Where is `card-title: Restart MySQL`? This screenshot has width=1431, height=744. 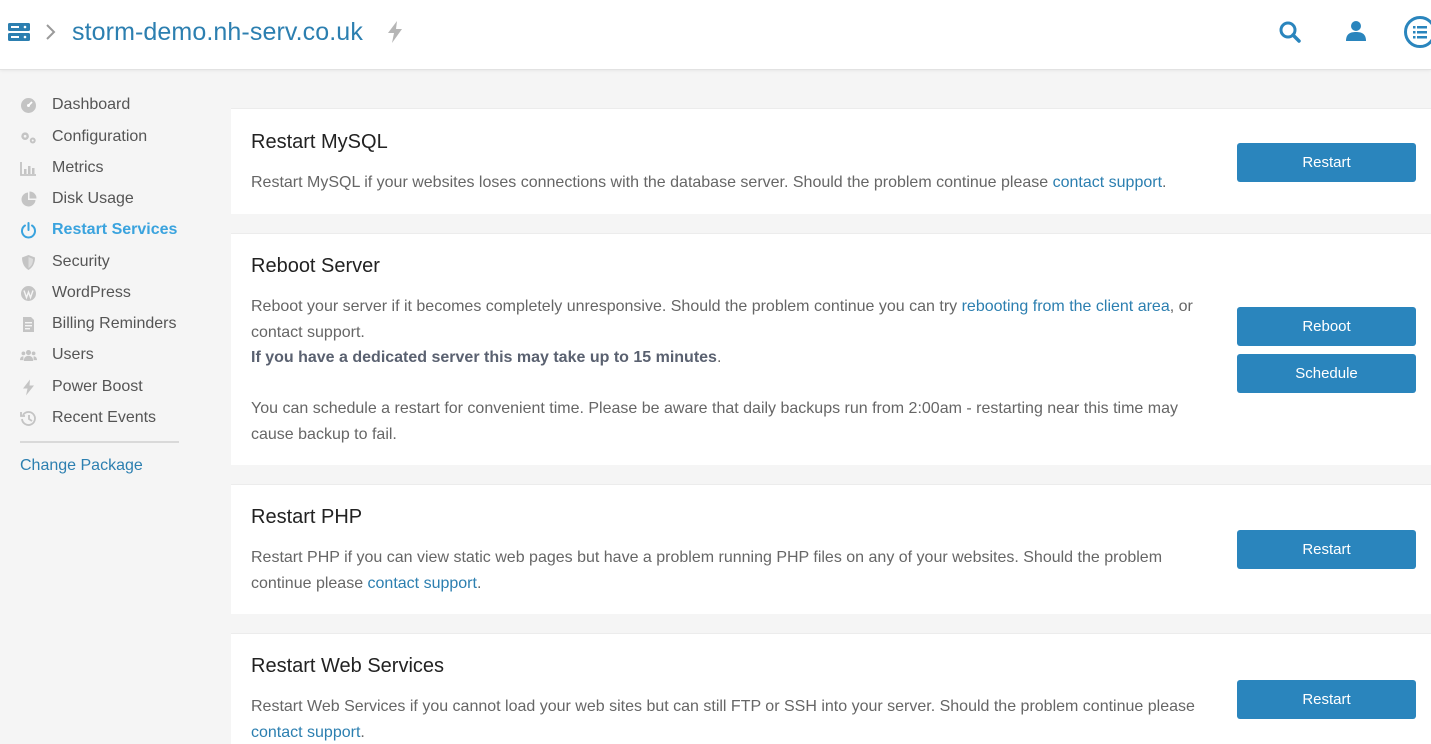
card-title: Restart MySQL is located at coordinates (319, 142).